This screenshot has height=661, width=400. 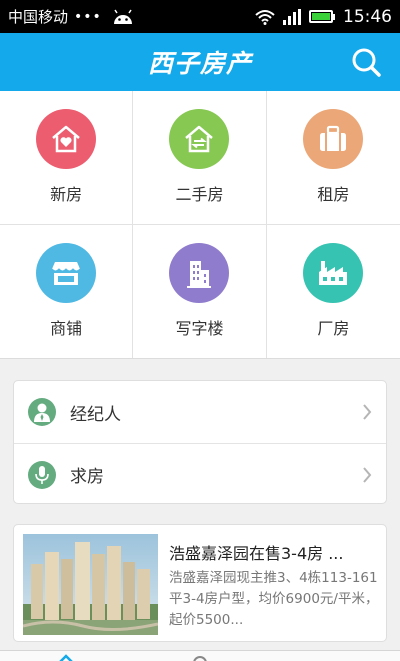 I want to click on category-rent: 租房, so click(x=333, y=158).